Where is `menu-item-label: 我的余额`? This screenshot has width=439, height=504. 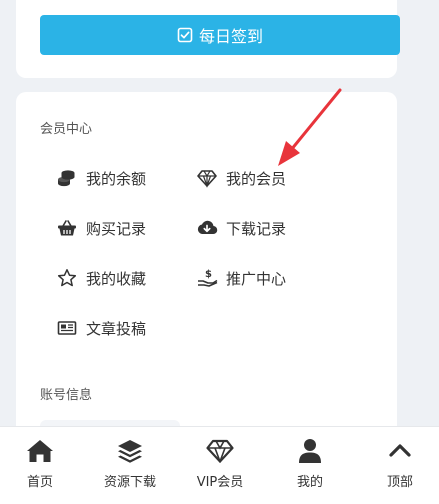
menu-item-label: 我的余额 is located at coordinates (116, 178).